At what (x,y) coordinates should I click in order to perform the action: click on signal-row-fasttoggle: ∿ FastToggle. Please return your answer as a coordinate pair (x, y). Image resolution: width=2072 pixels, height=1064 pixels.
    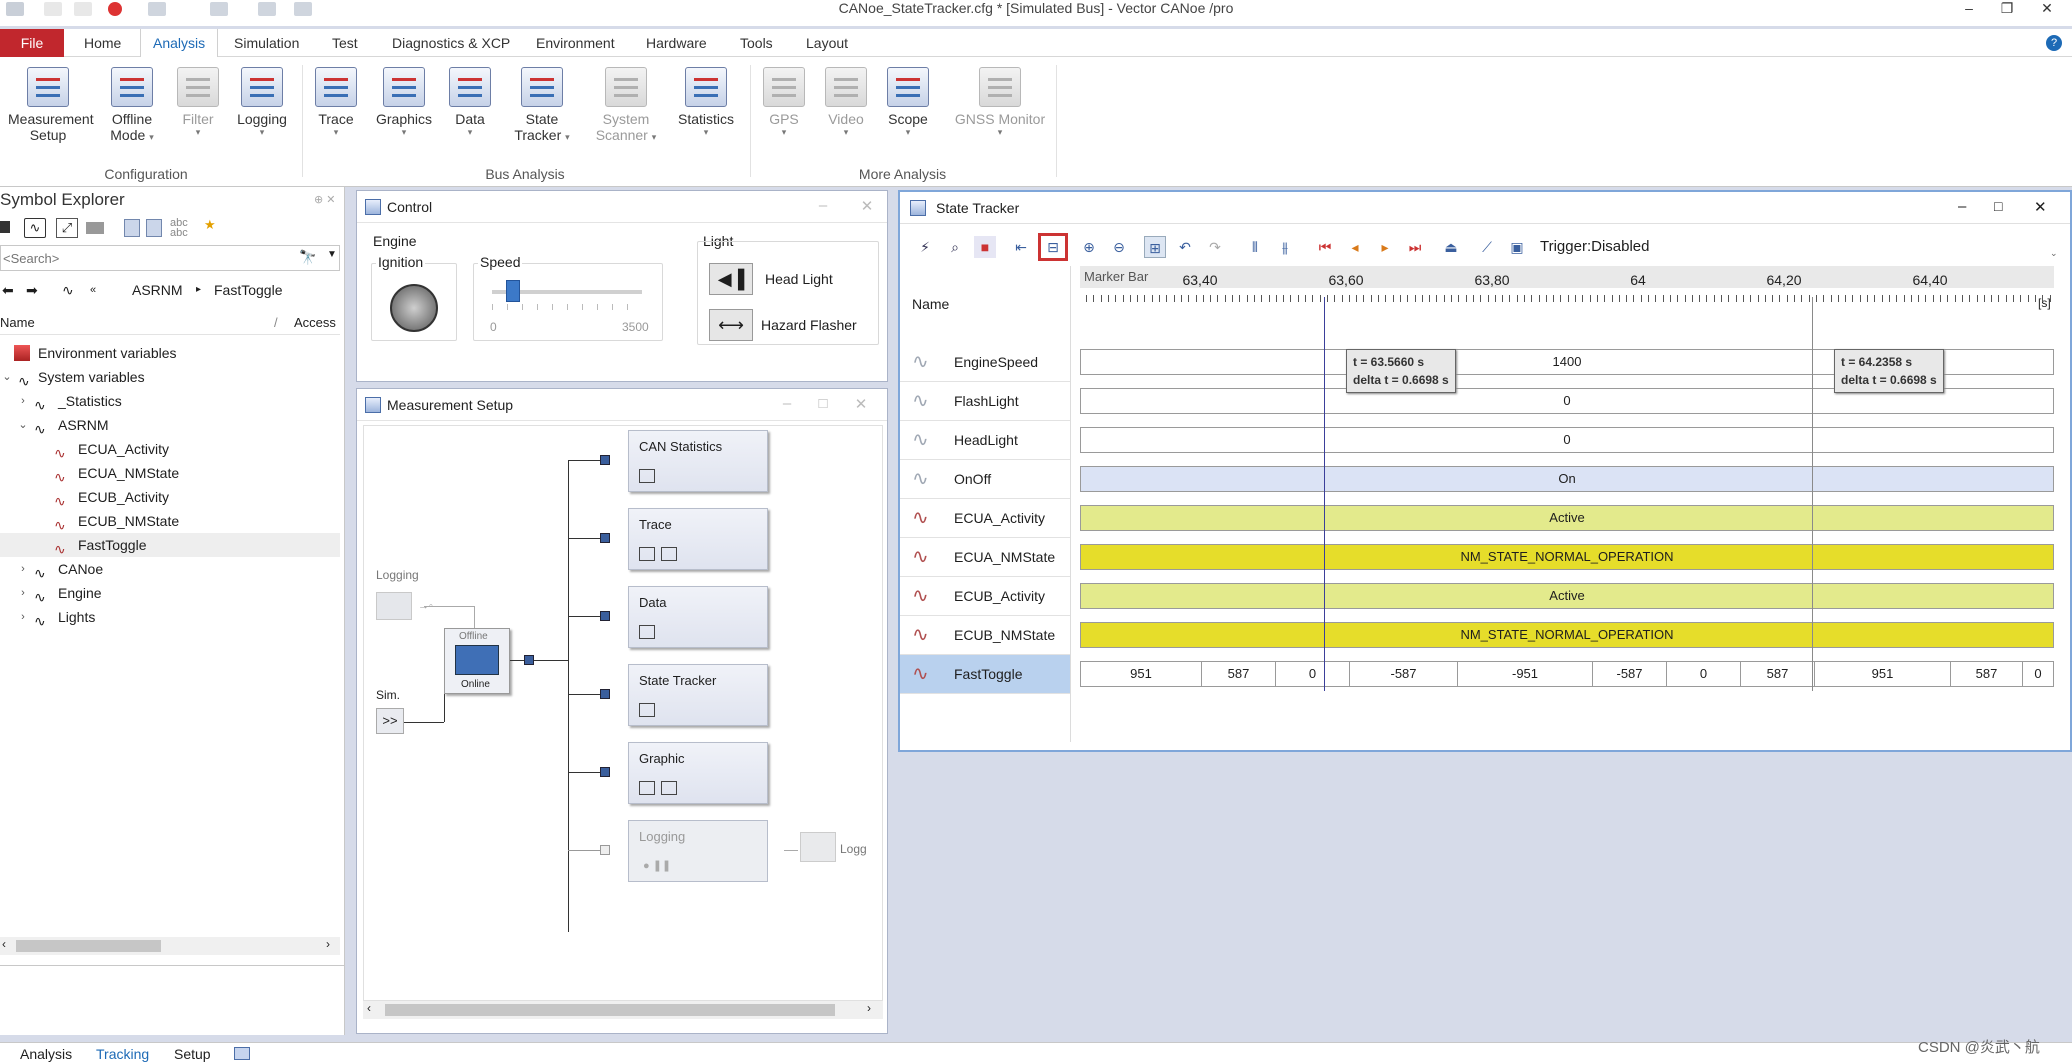
    Looking at the image, I should click on (985, 674).